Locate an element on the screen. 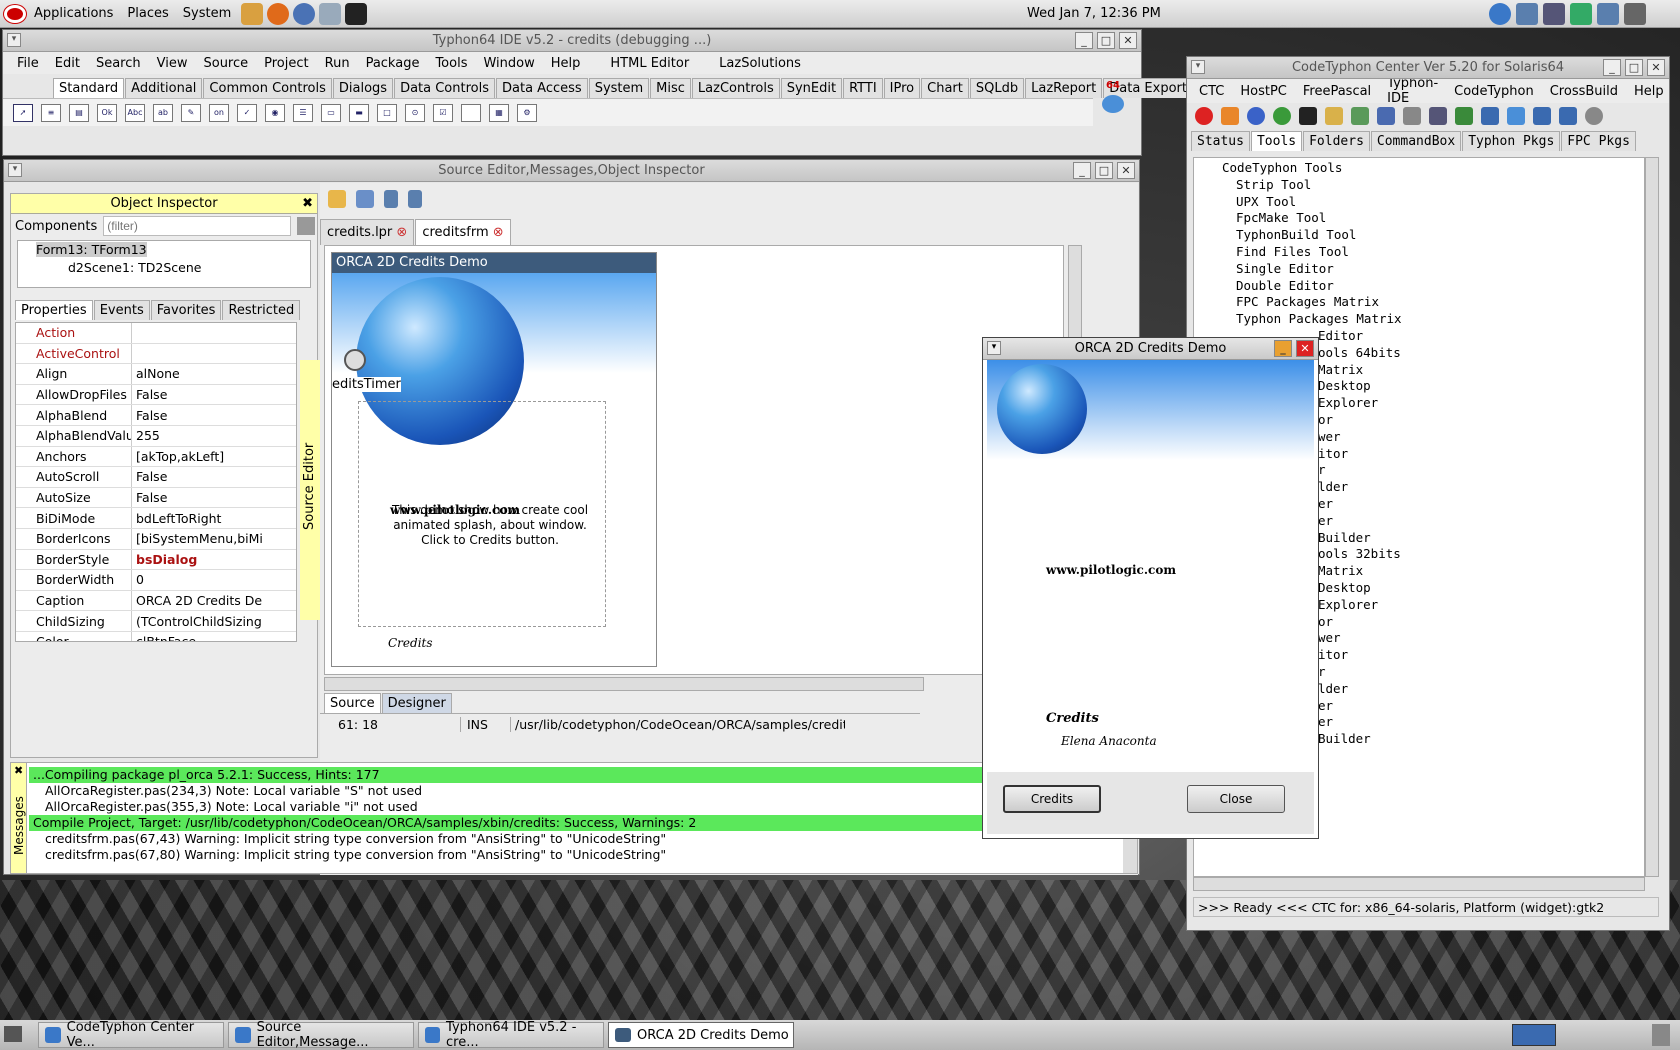 The image size is (1680, 1050). orca-dialog-titlebar: ▾ ORCA 2D Credits Demo _ ✕ is located at coordinates (1150, 349).